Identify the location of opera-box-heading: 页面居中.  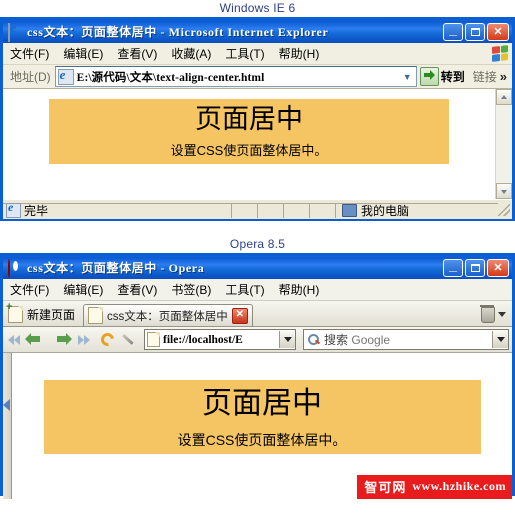
(262, 403).